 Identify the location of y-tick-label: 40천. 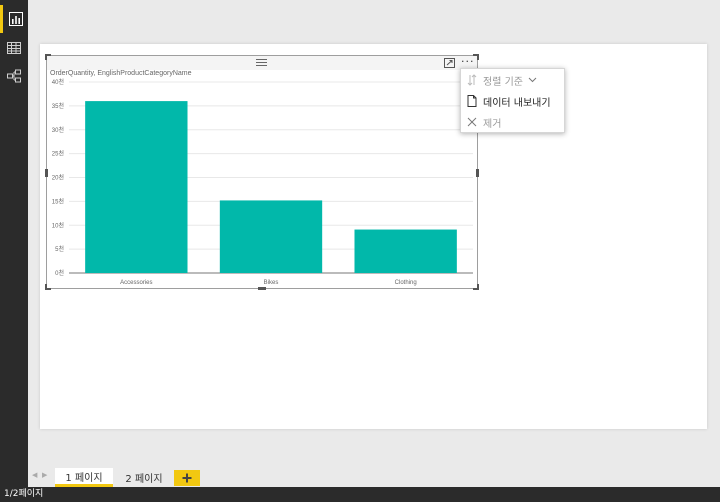
(58, 82).